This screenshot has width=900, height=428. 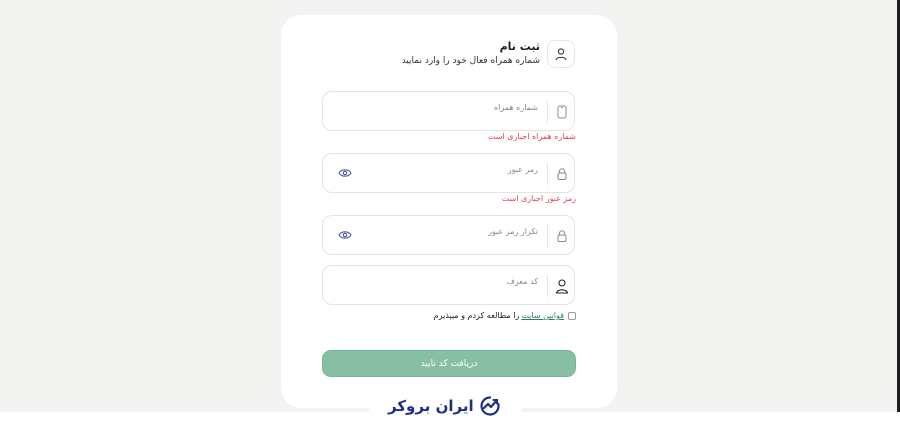 What do you see at coordinates (490, 406) in the screenshot?
I see `brand-mark-icon` at bounding box center [490, 406].